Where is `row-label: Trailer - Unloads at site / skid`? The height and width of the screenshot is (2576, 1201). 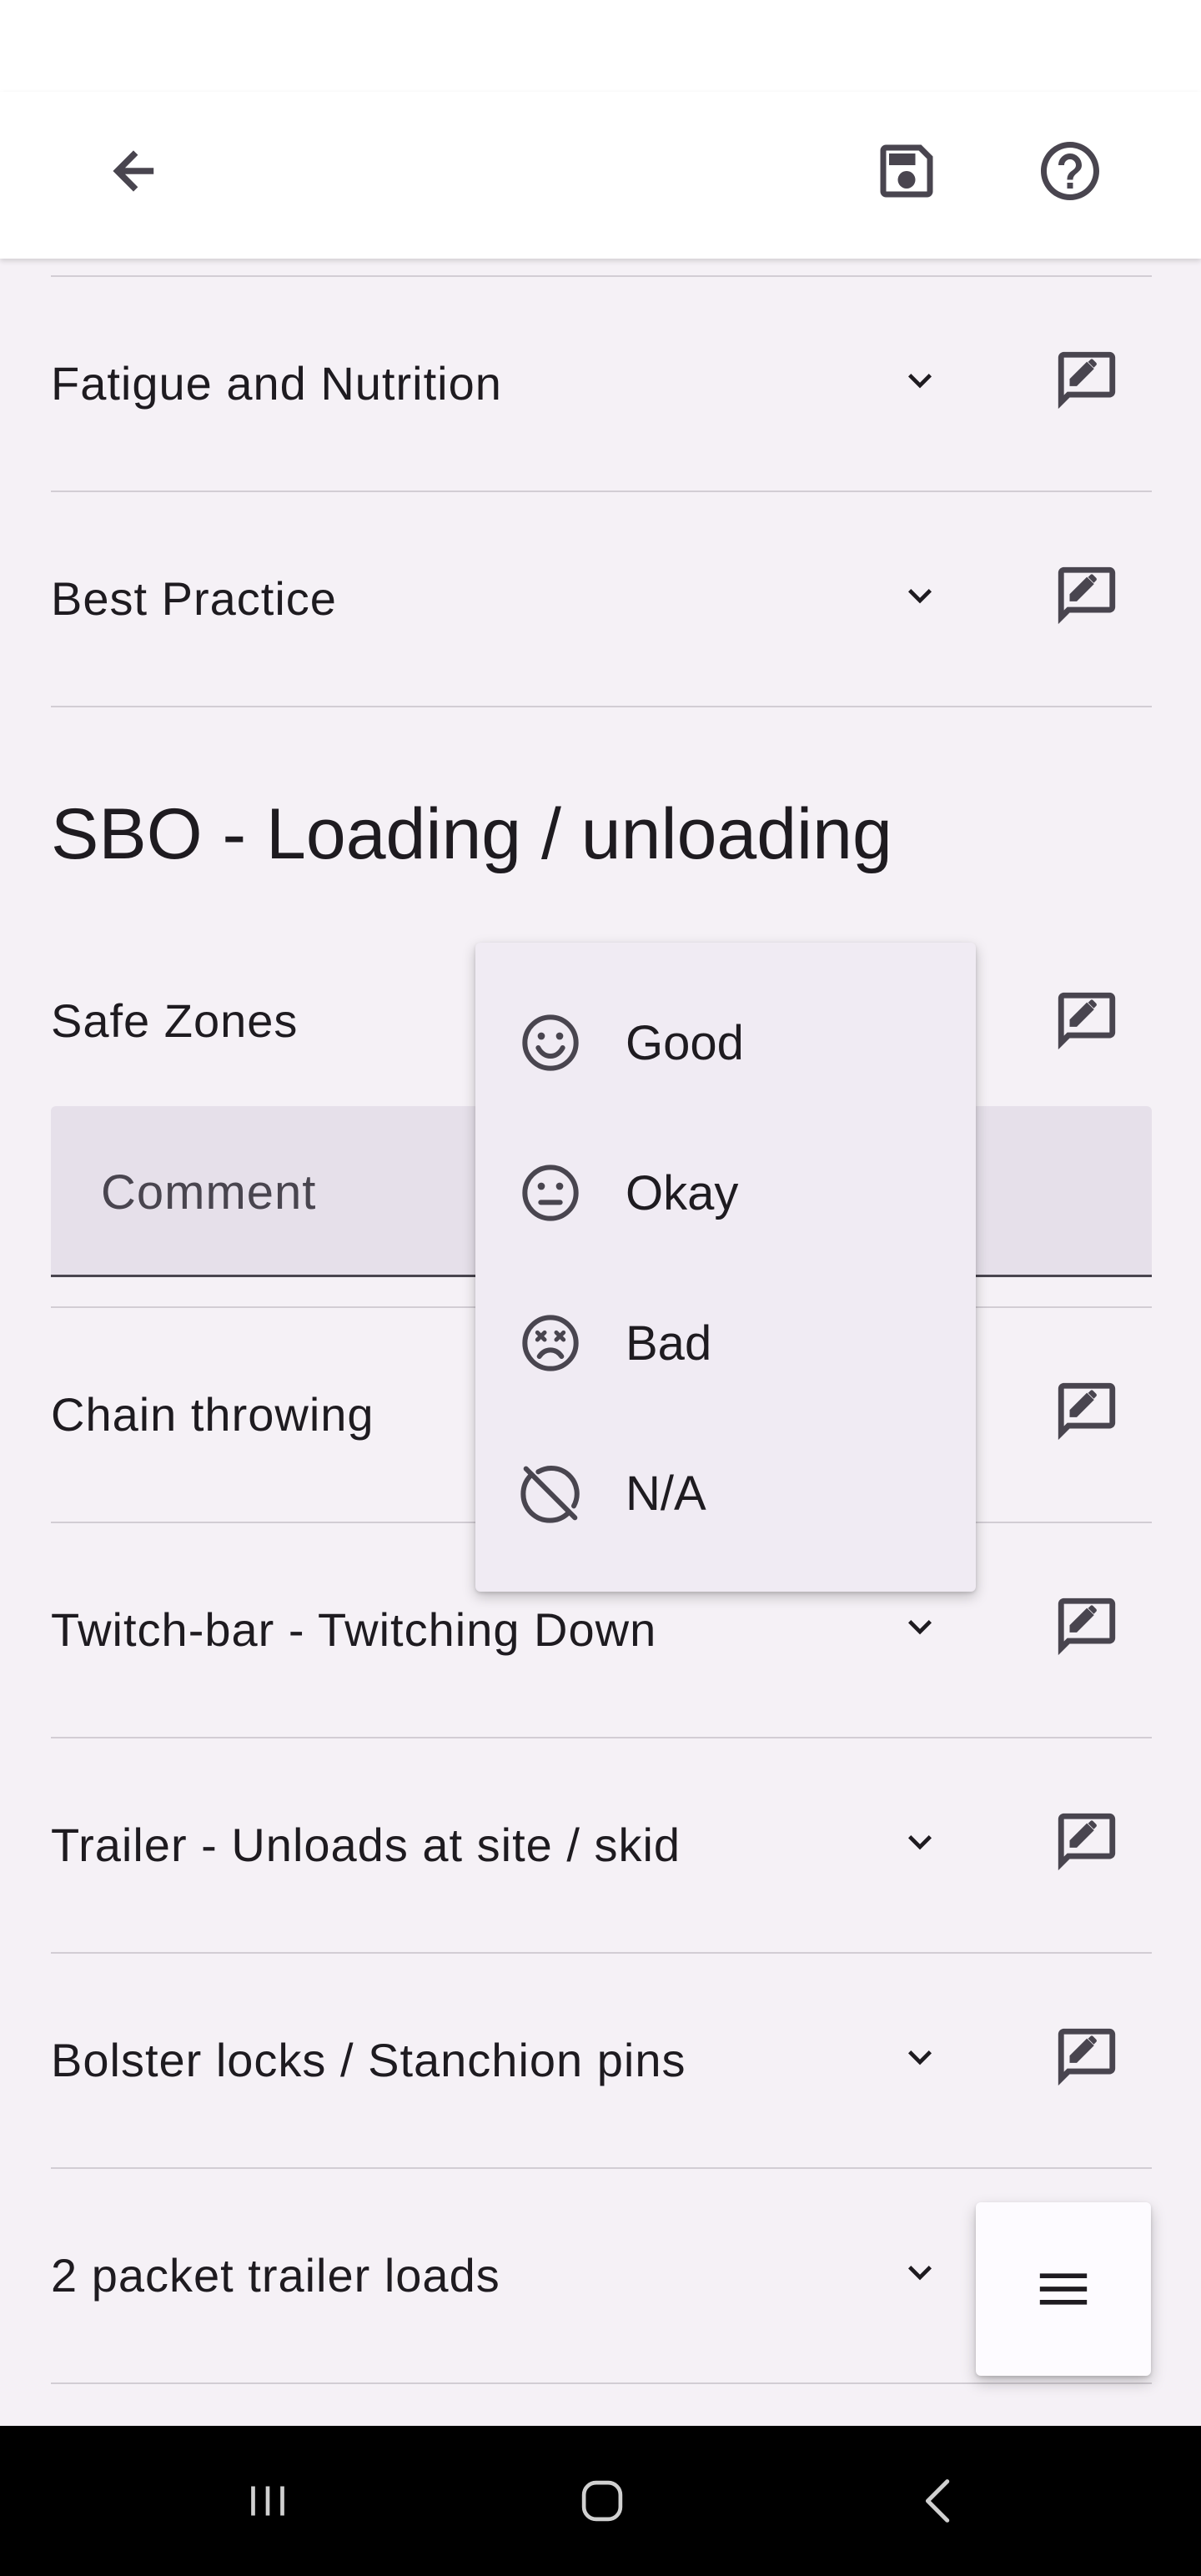 row-label: Trailer - Unloads at site / skid is located at coordinates (366, 1845).